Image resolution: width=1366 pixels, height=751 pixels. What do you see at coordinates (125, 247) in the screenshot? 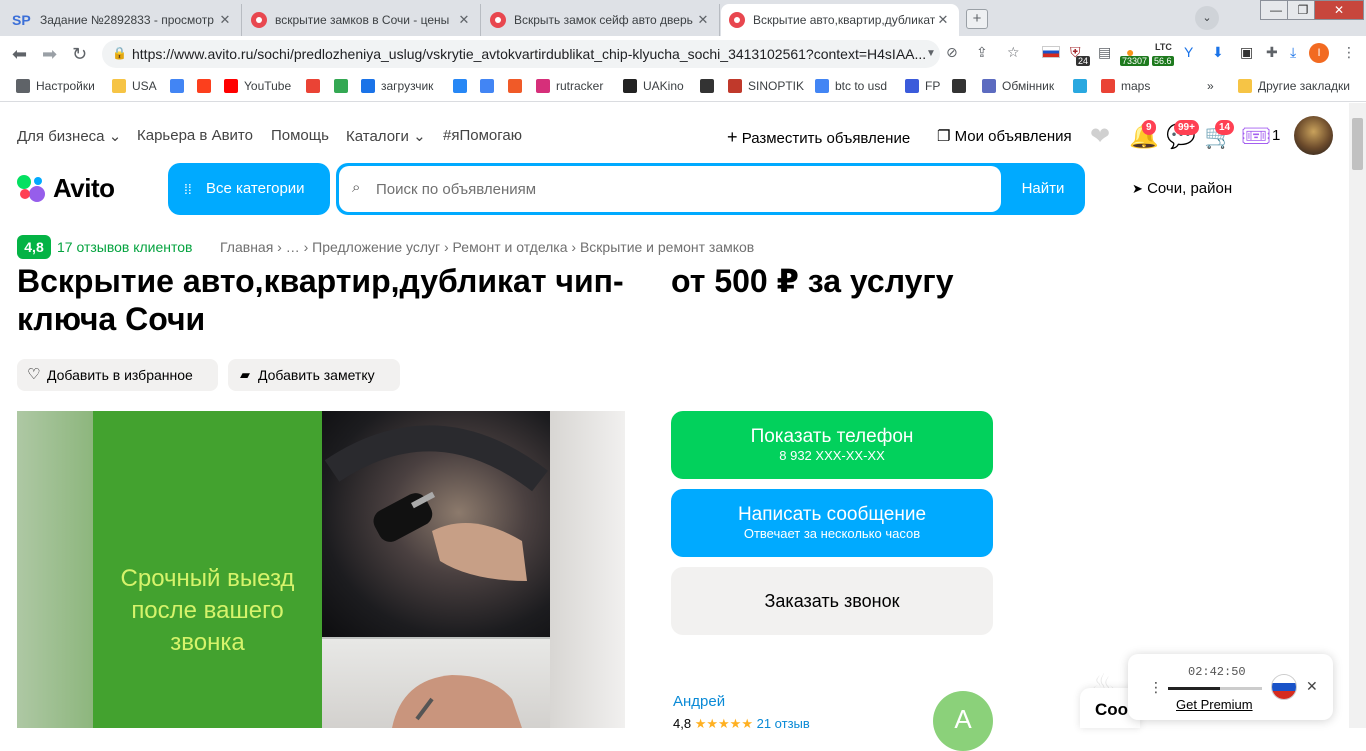
I see `reviews-link: 17 отзывов клиентов` at bounding box center [125, 247].